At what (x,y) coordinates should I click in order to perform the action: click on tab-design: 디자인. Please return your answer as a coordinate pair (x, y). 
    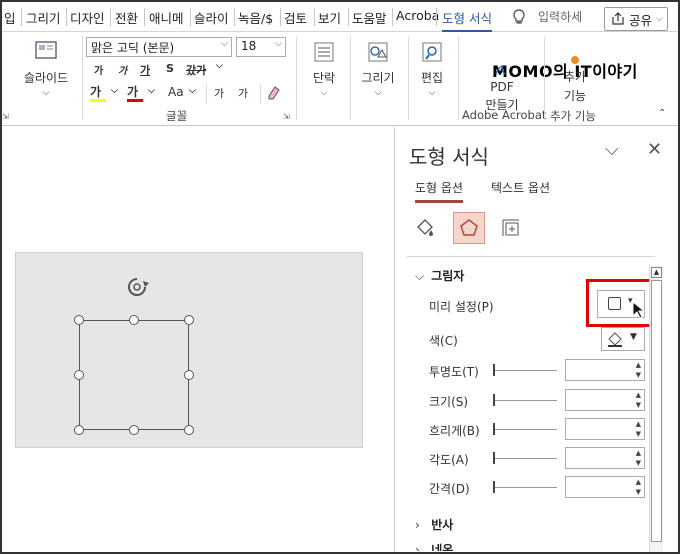
    Looking at the image, I should click on (87, 17).